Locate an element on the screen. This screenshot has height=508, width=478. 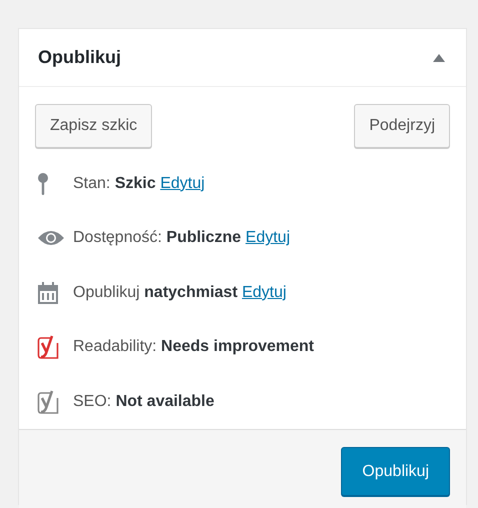
panel-title: Opublikuj is located at coordinates (79, 57).